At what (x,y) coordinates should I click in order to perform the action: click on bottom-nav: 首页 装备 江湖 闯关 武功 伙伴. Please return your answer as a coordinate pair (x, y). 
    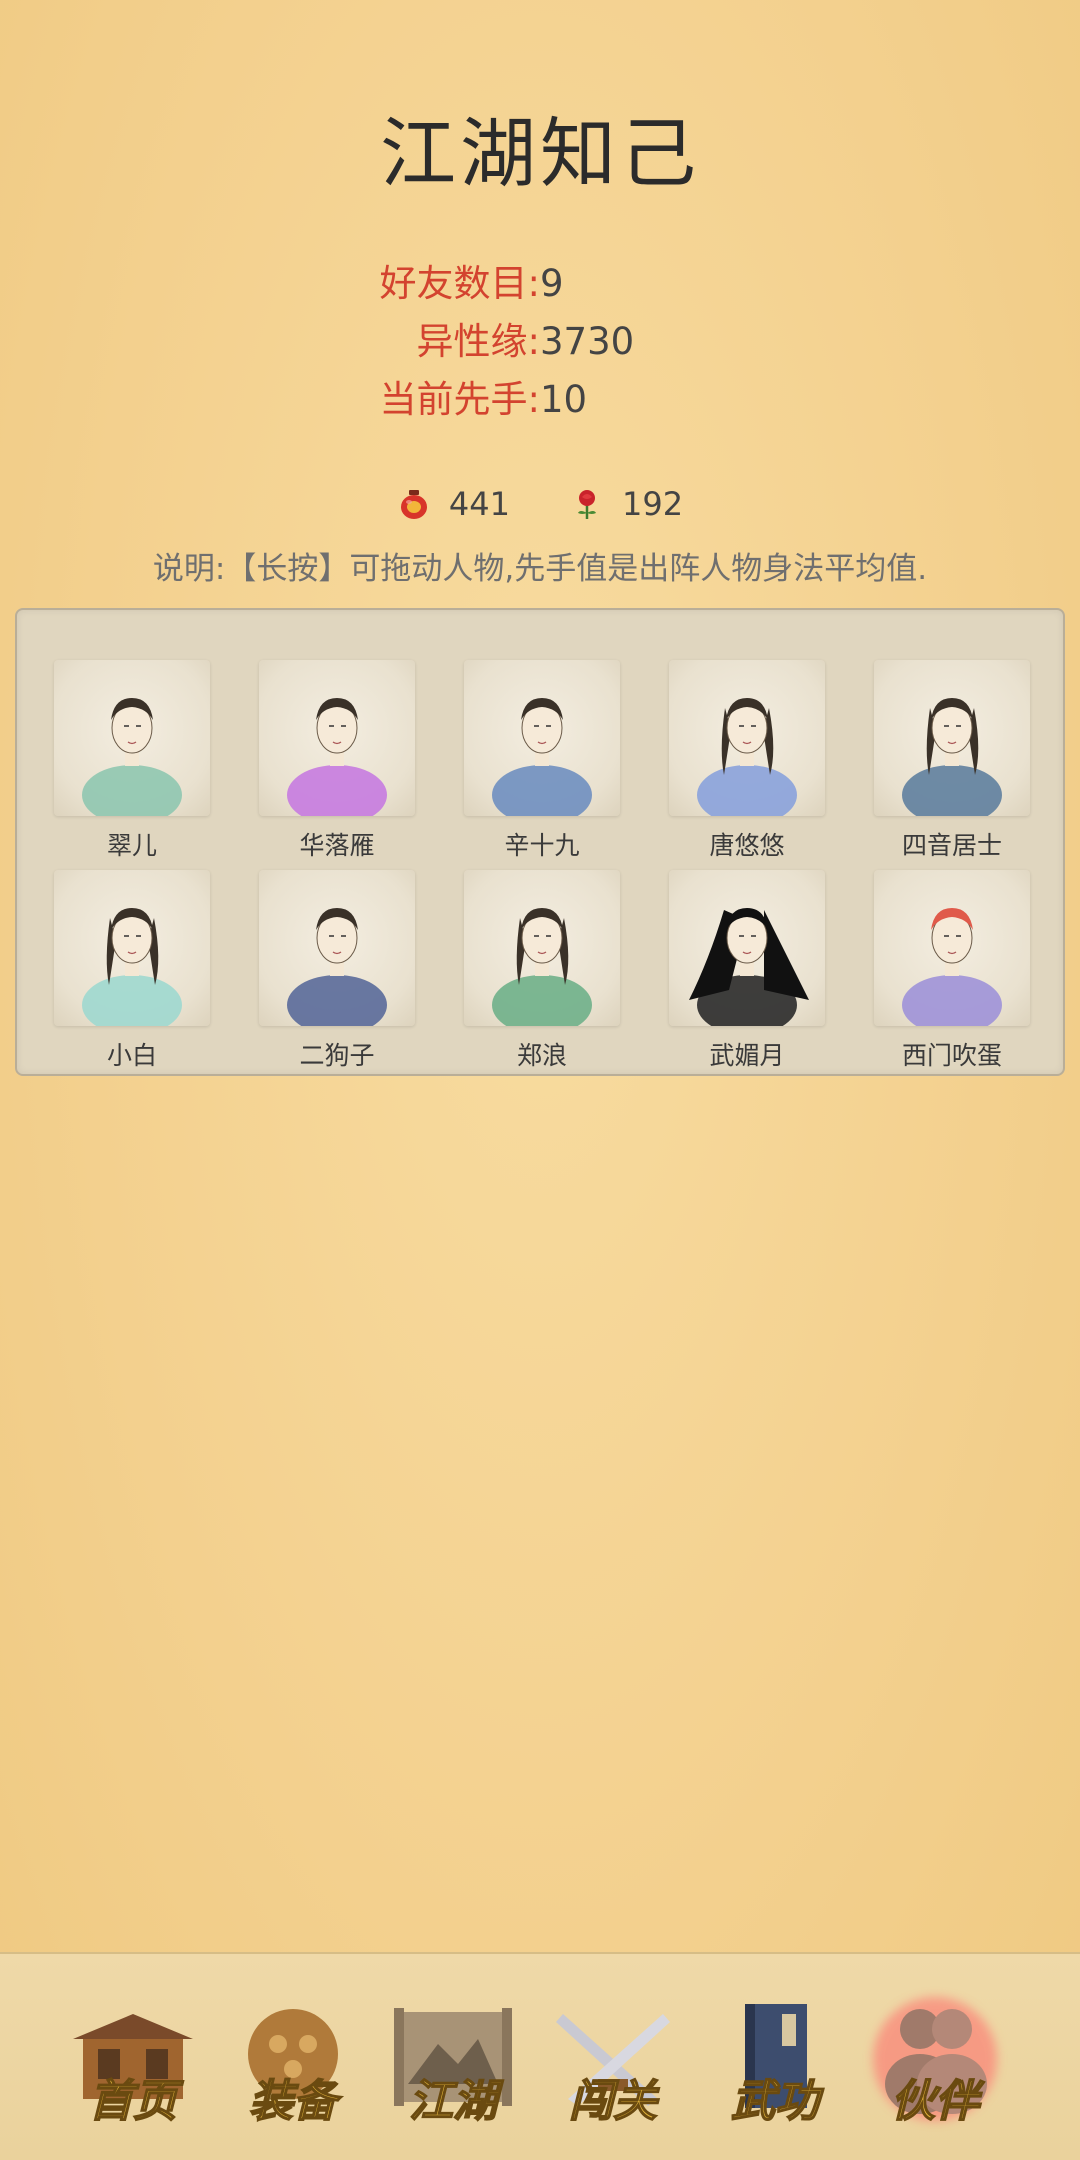
    Looking at the image, I should click on (540, 2056).